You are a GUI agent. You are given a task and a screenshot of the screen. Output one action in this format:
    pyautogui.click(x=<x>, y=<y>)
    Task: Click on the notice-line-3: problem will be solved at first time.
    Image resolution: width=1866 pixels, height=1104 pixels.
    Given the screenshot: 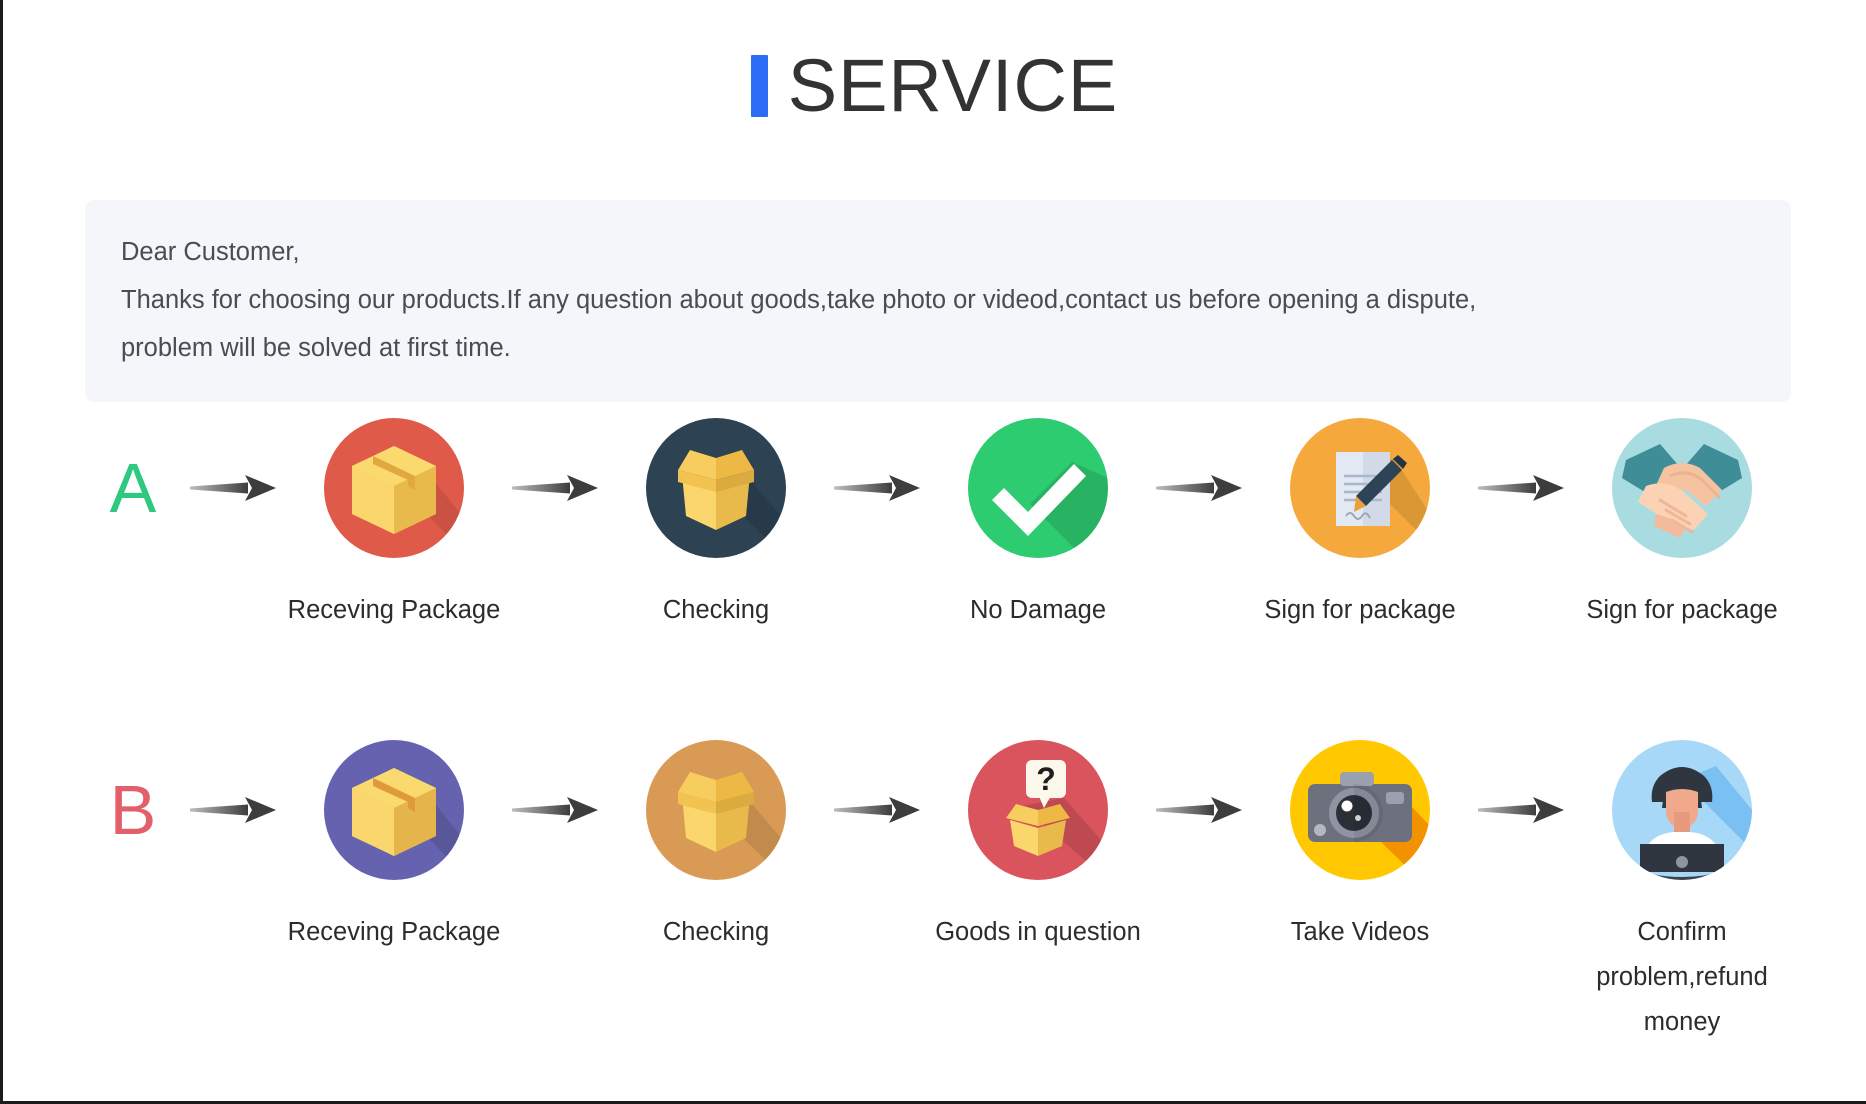 What is the action you would take?
    pyautogui.click(x=316, y=348)
    